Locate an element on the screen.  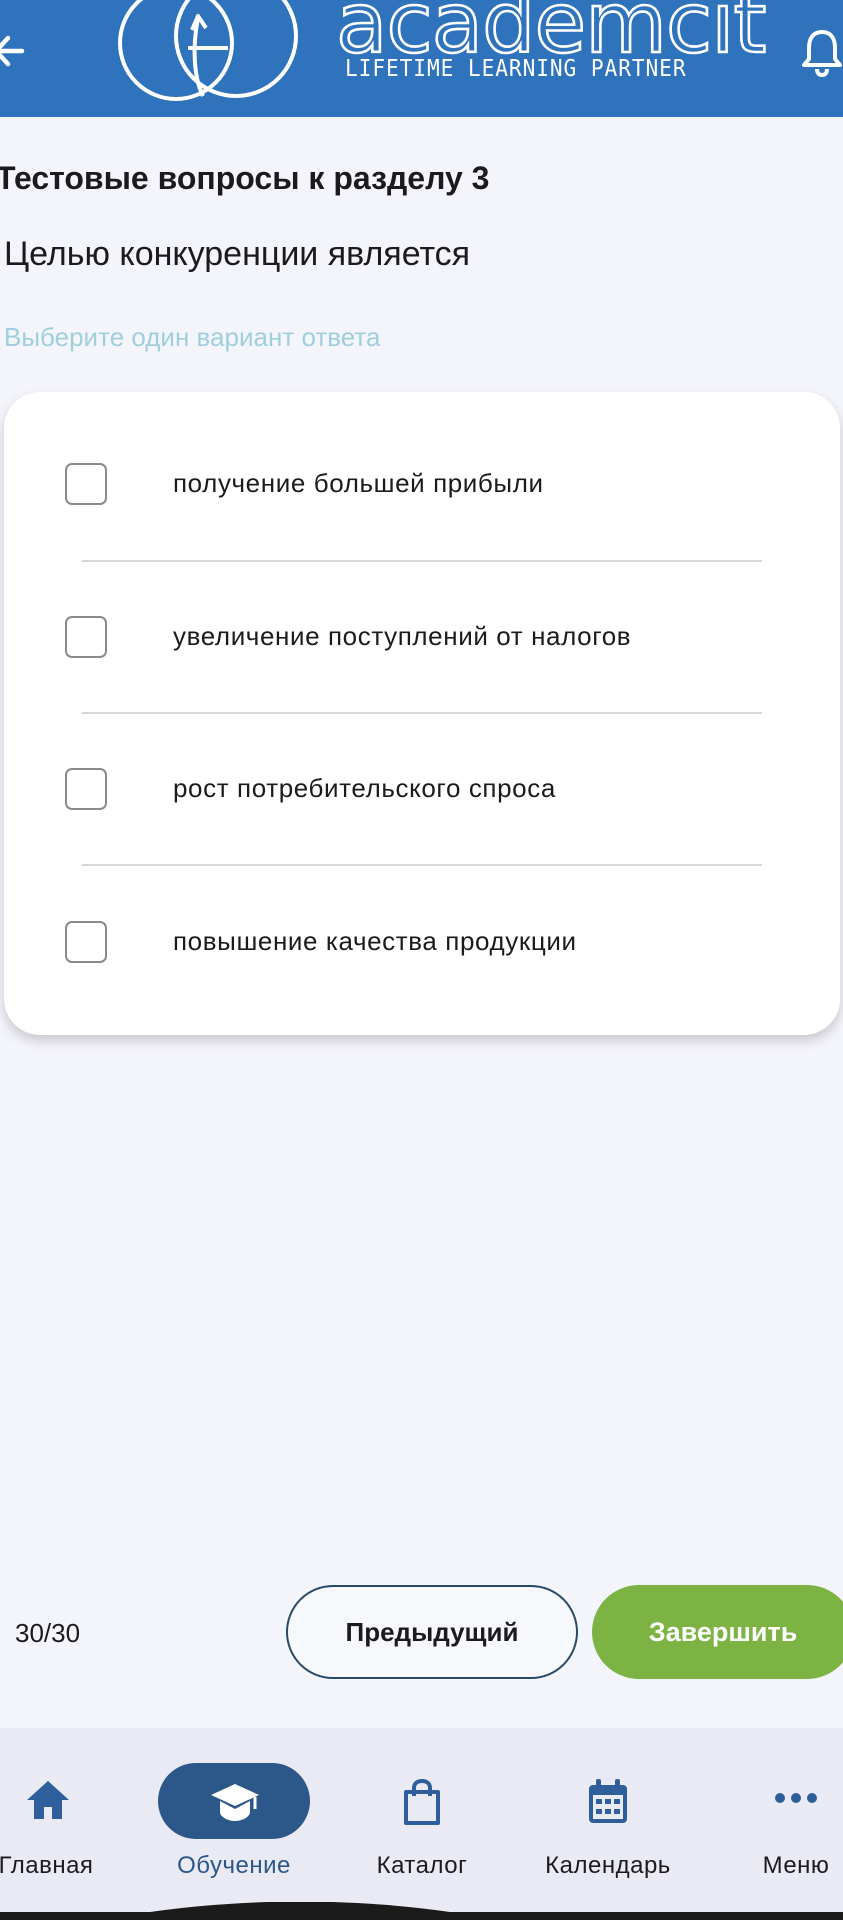
answer-option-label: повышение качества продукции is located at coordinates (375, 941).